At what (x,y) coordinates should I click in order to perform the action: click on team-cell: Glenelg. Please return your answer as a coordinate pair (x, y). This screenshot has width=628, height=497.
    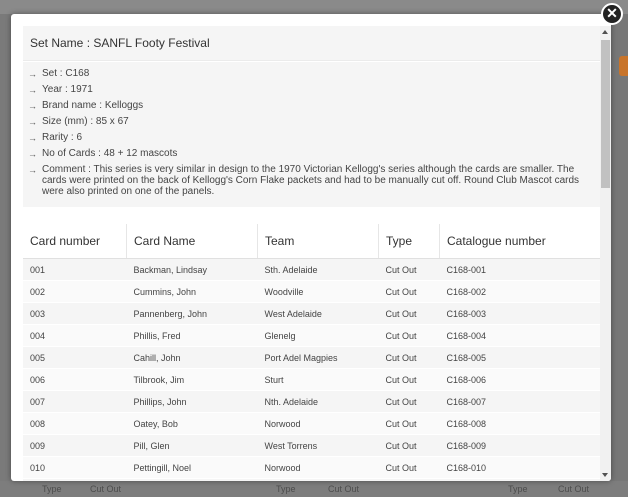
    Looking at the image, I should click on (318, 335).